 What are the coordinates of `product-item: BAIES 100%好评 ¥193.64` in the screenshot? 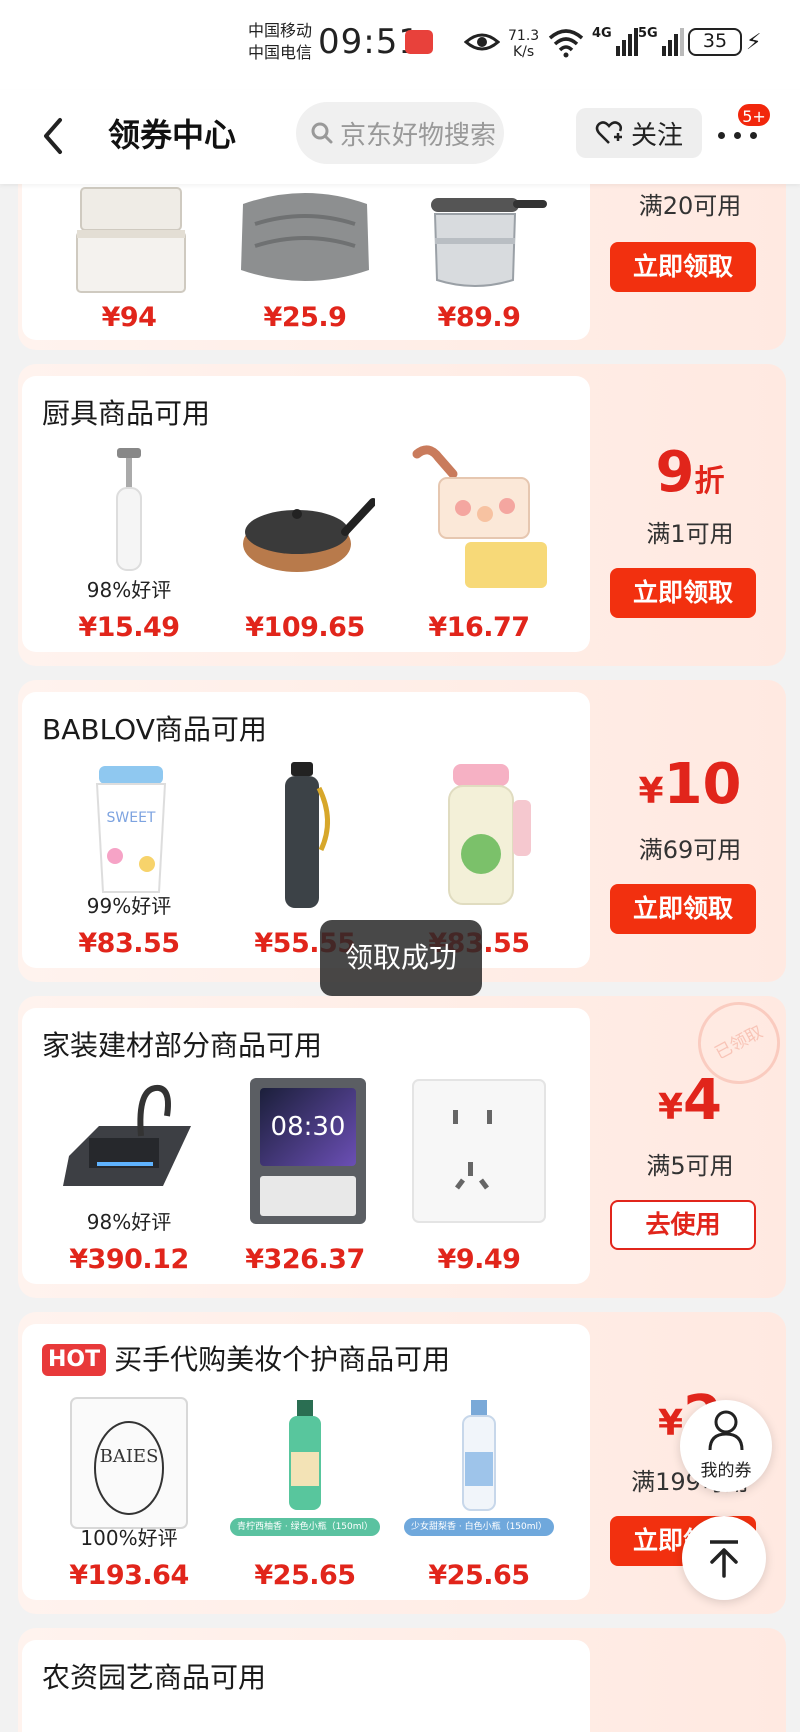 It's located at (129, 1492).